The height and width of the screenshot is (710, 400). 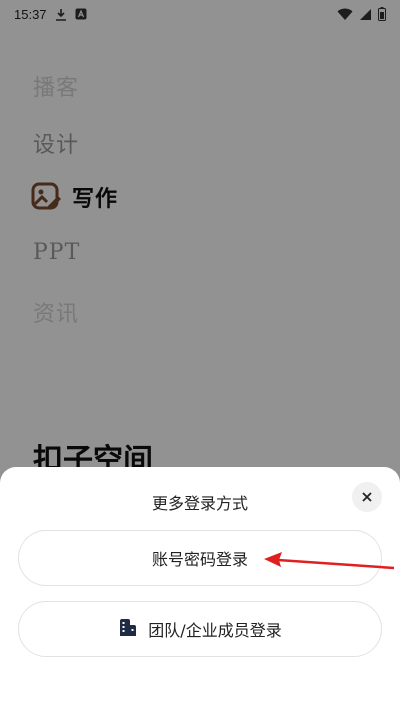 I want to click on team-login-button: 团队/企业成员登录, so click(x=200, y=629).